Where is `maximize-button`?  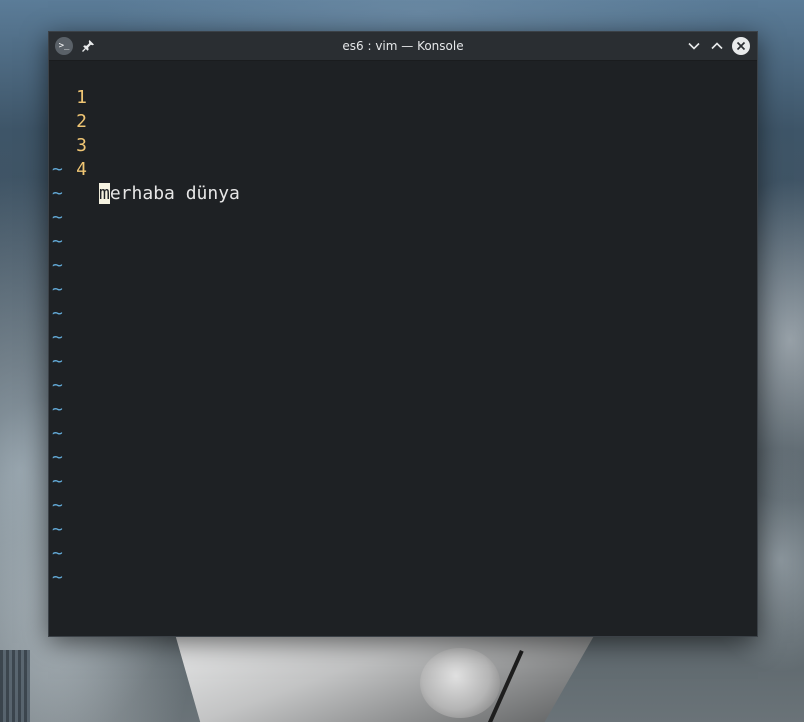 maximize-button is located at coordinates (717, 46).